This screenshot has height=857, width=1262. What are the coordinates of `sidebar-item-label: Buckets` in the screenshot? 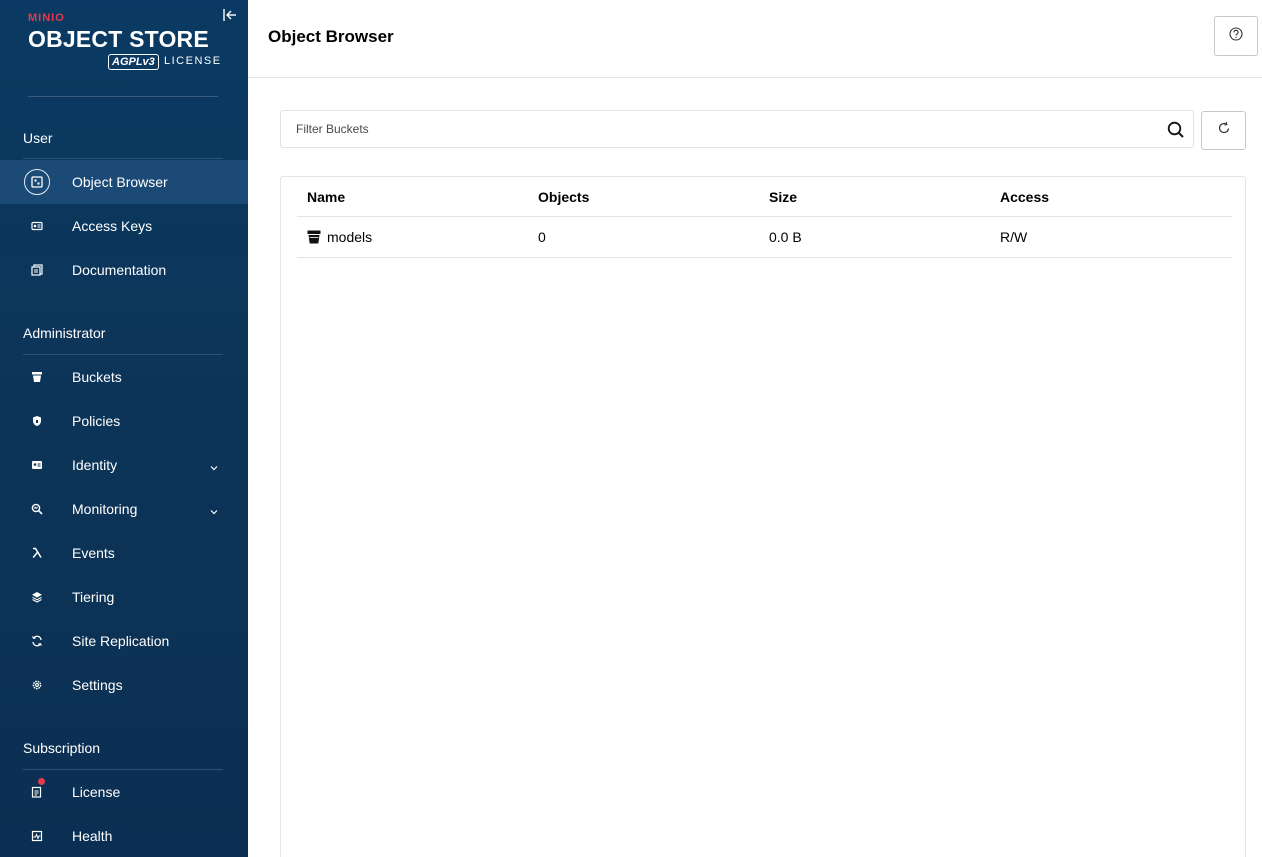 It's located at (97, 377).